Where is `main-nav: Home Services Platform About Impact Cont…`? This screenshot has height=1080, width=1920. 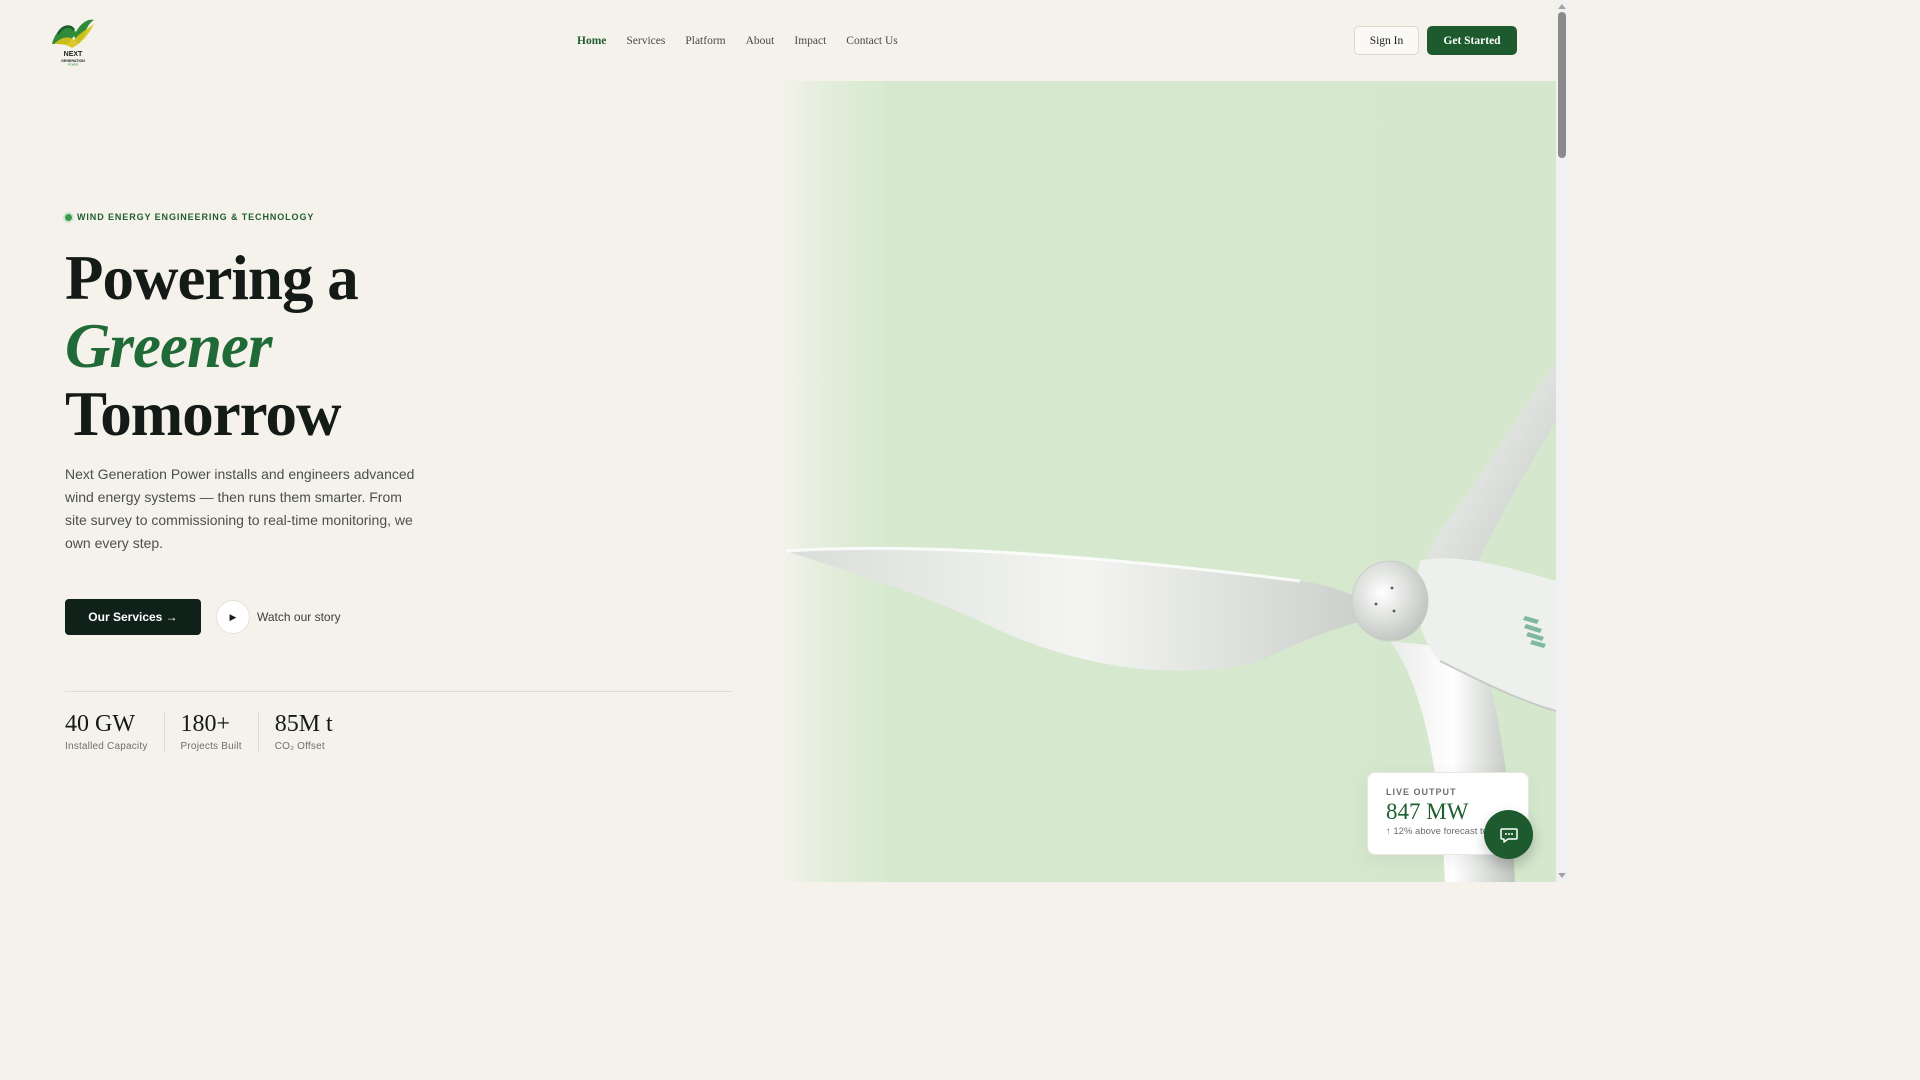 main-nav: Home Services Platform About Impact Cont… is located at coordinates (737, 41).